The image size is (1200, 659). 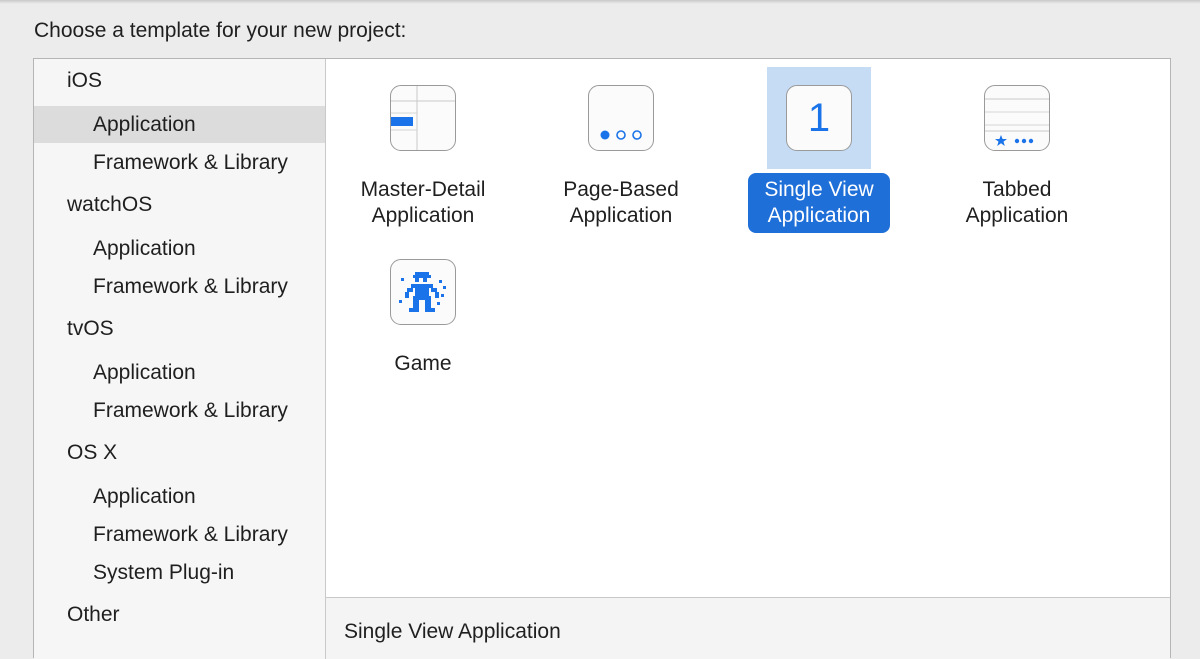 I want to click on template-label: Tabbed Application, so click(x=1017, y=202).